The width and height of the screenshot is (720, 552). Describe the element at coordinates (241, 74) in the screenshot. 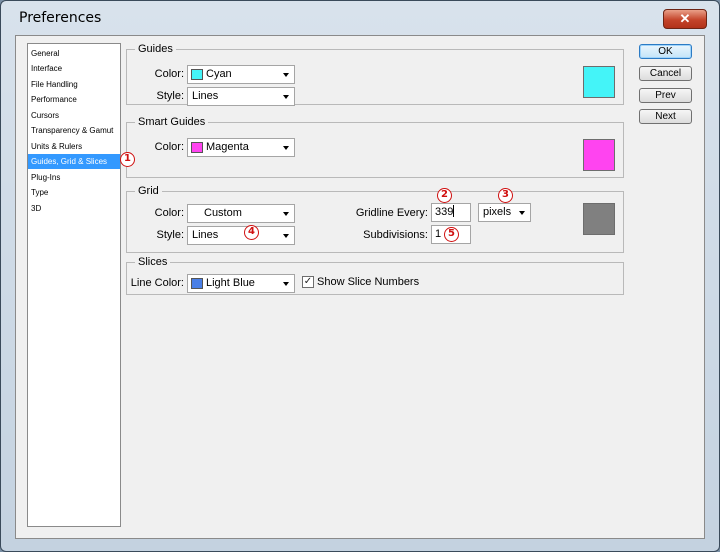

I see `guides-color-dropdown: Cyan` at that location.